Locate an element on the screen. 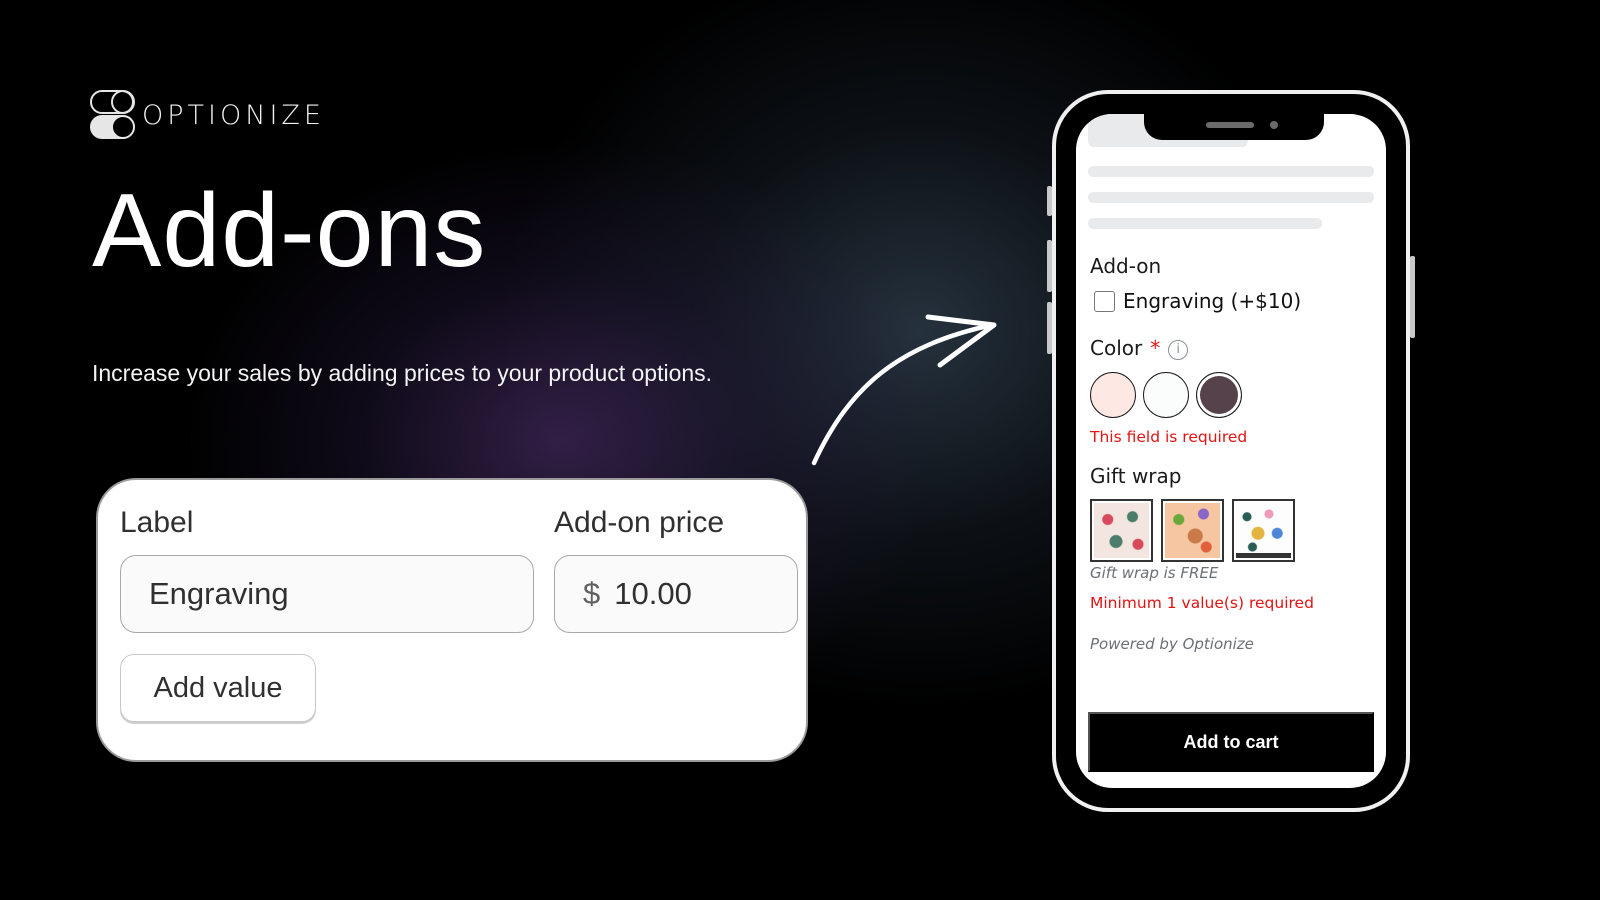 Image resolution: width=1600 pixels, height=900 pixels. brand-logo: OPTIONIZE is located at coordinates (207, 114).